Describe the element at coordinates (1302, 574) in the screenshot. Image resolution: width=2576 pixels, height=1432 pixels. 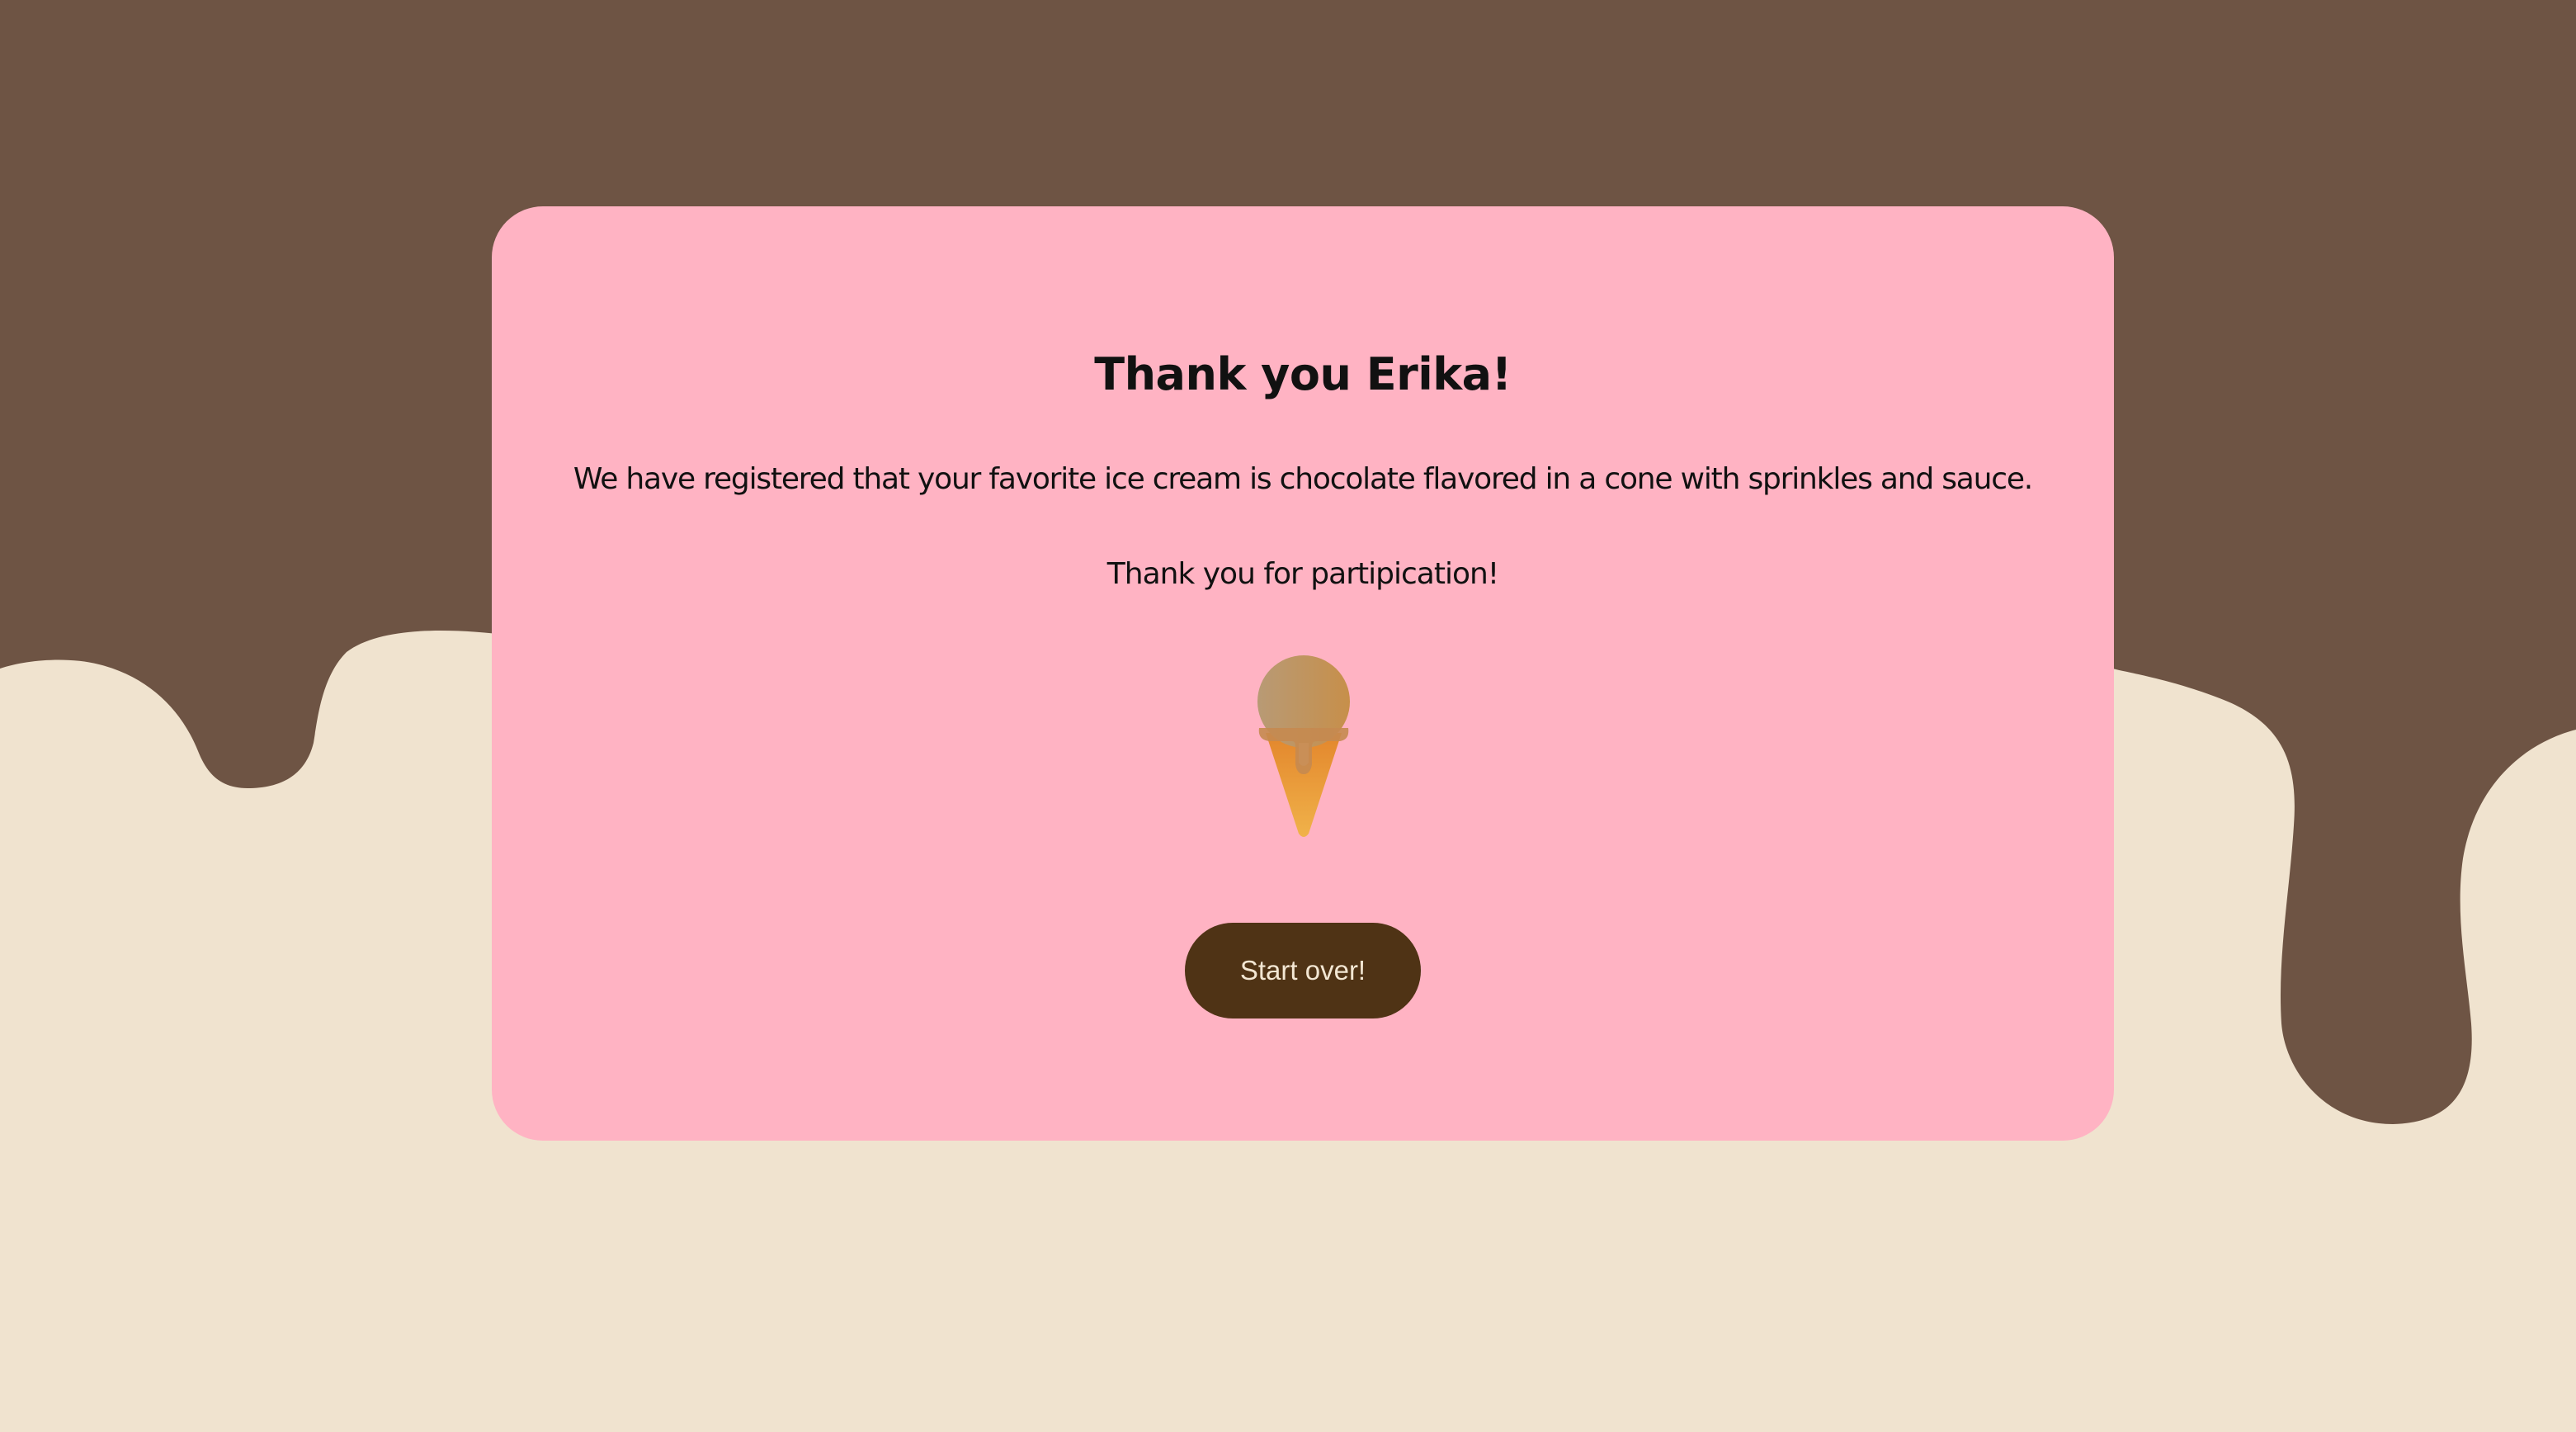
I see `participation-message: Thank you for partipication!` at that location.